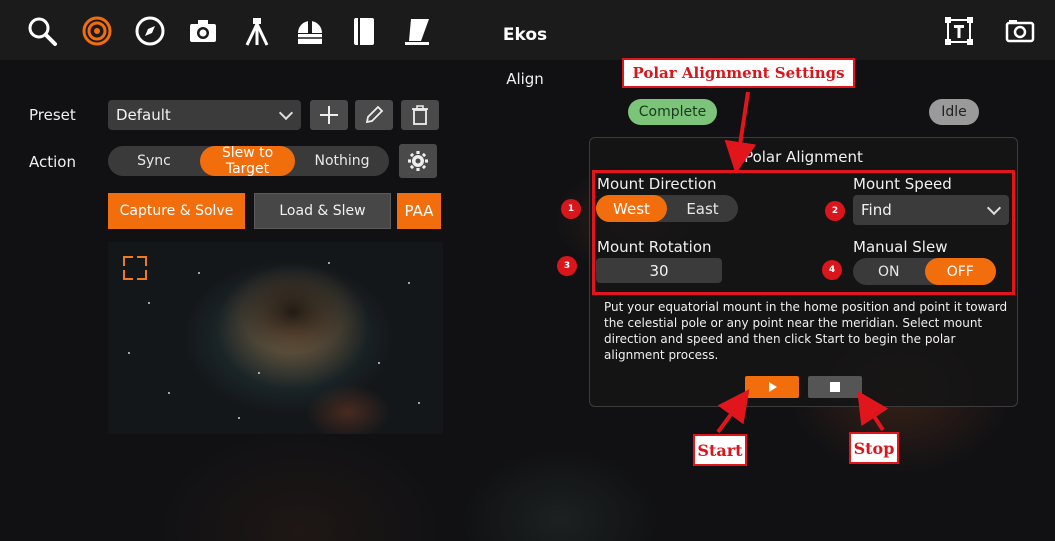 This screenshot has height=541, width=1055. I want to click on stop-arrow, so click(873, 411).